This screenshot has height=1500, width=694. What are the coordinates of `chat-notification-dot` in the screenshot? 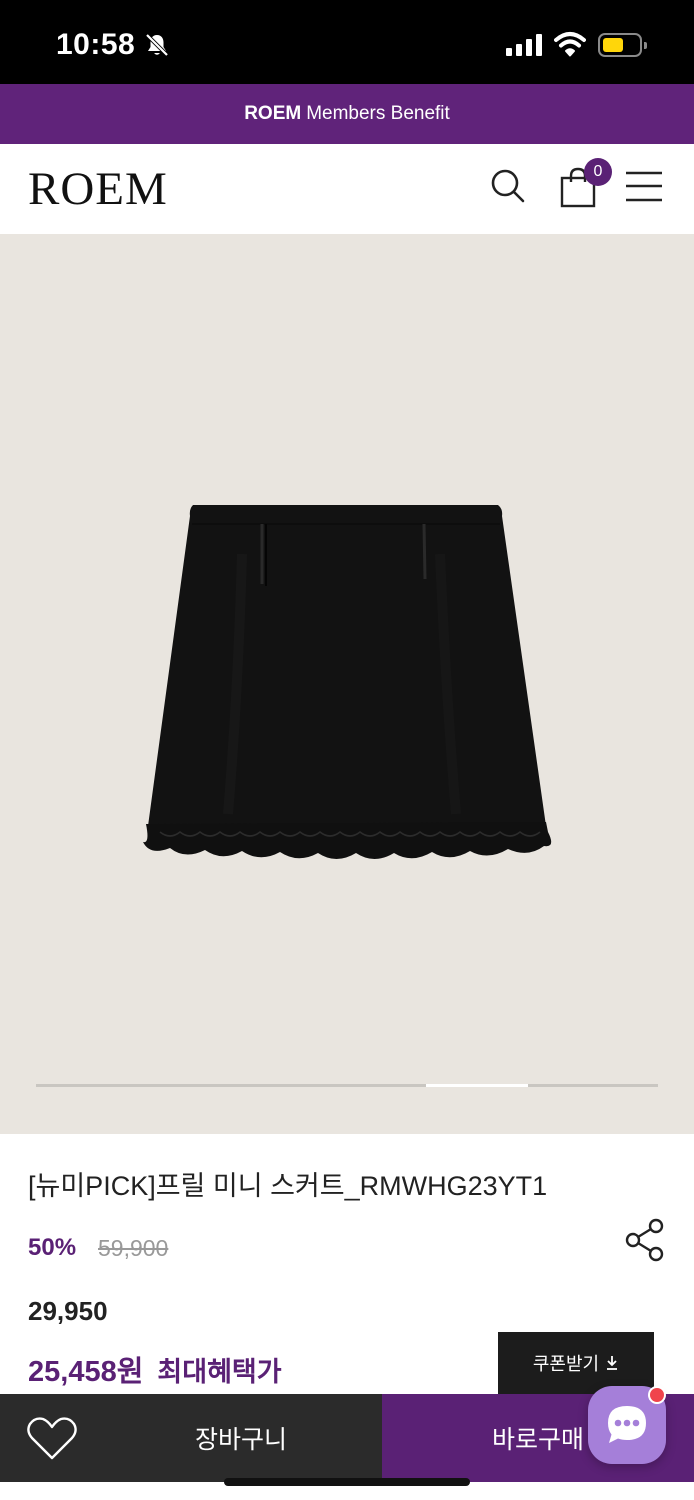 It's located at (657, 1395).